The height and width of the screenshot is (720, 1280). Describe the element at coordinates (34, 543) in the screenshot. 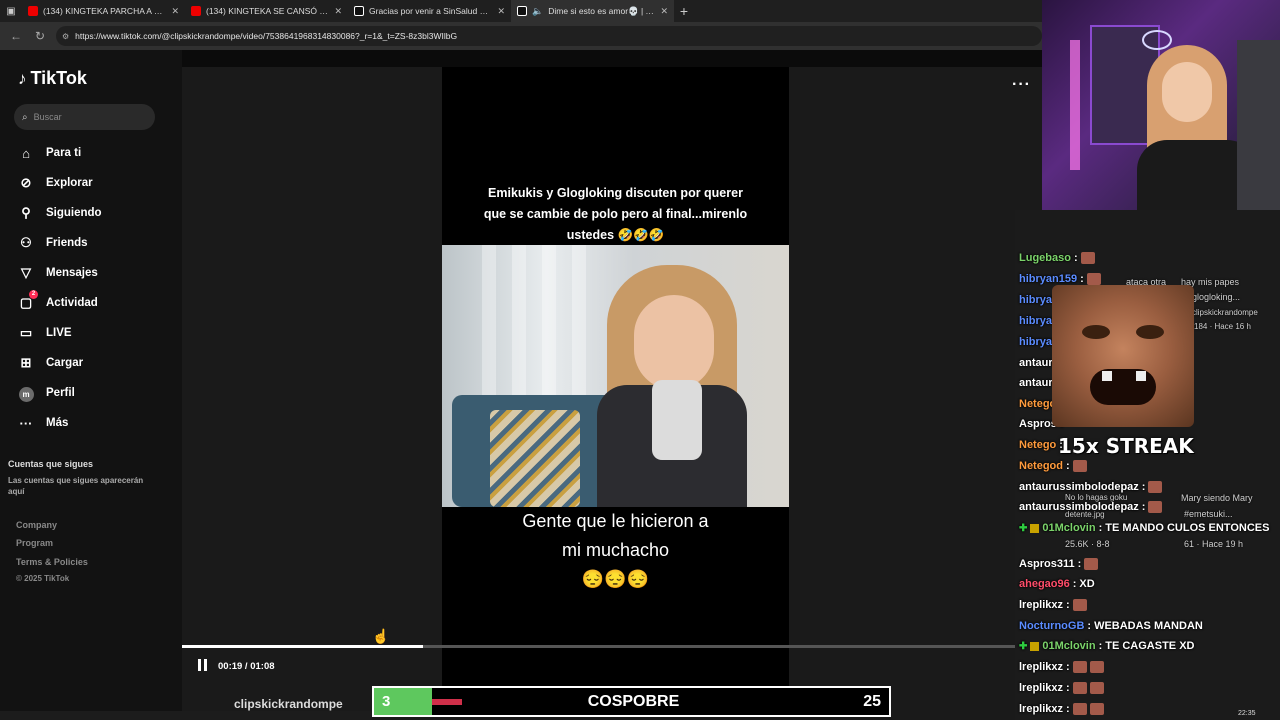

I see `footer-link-program: Program` at that location.